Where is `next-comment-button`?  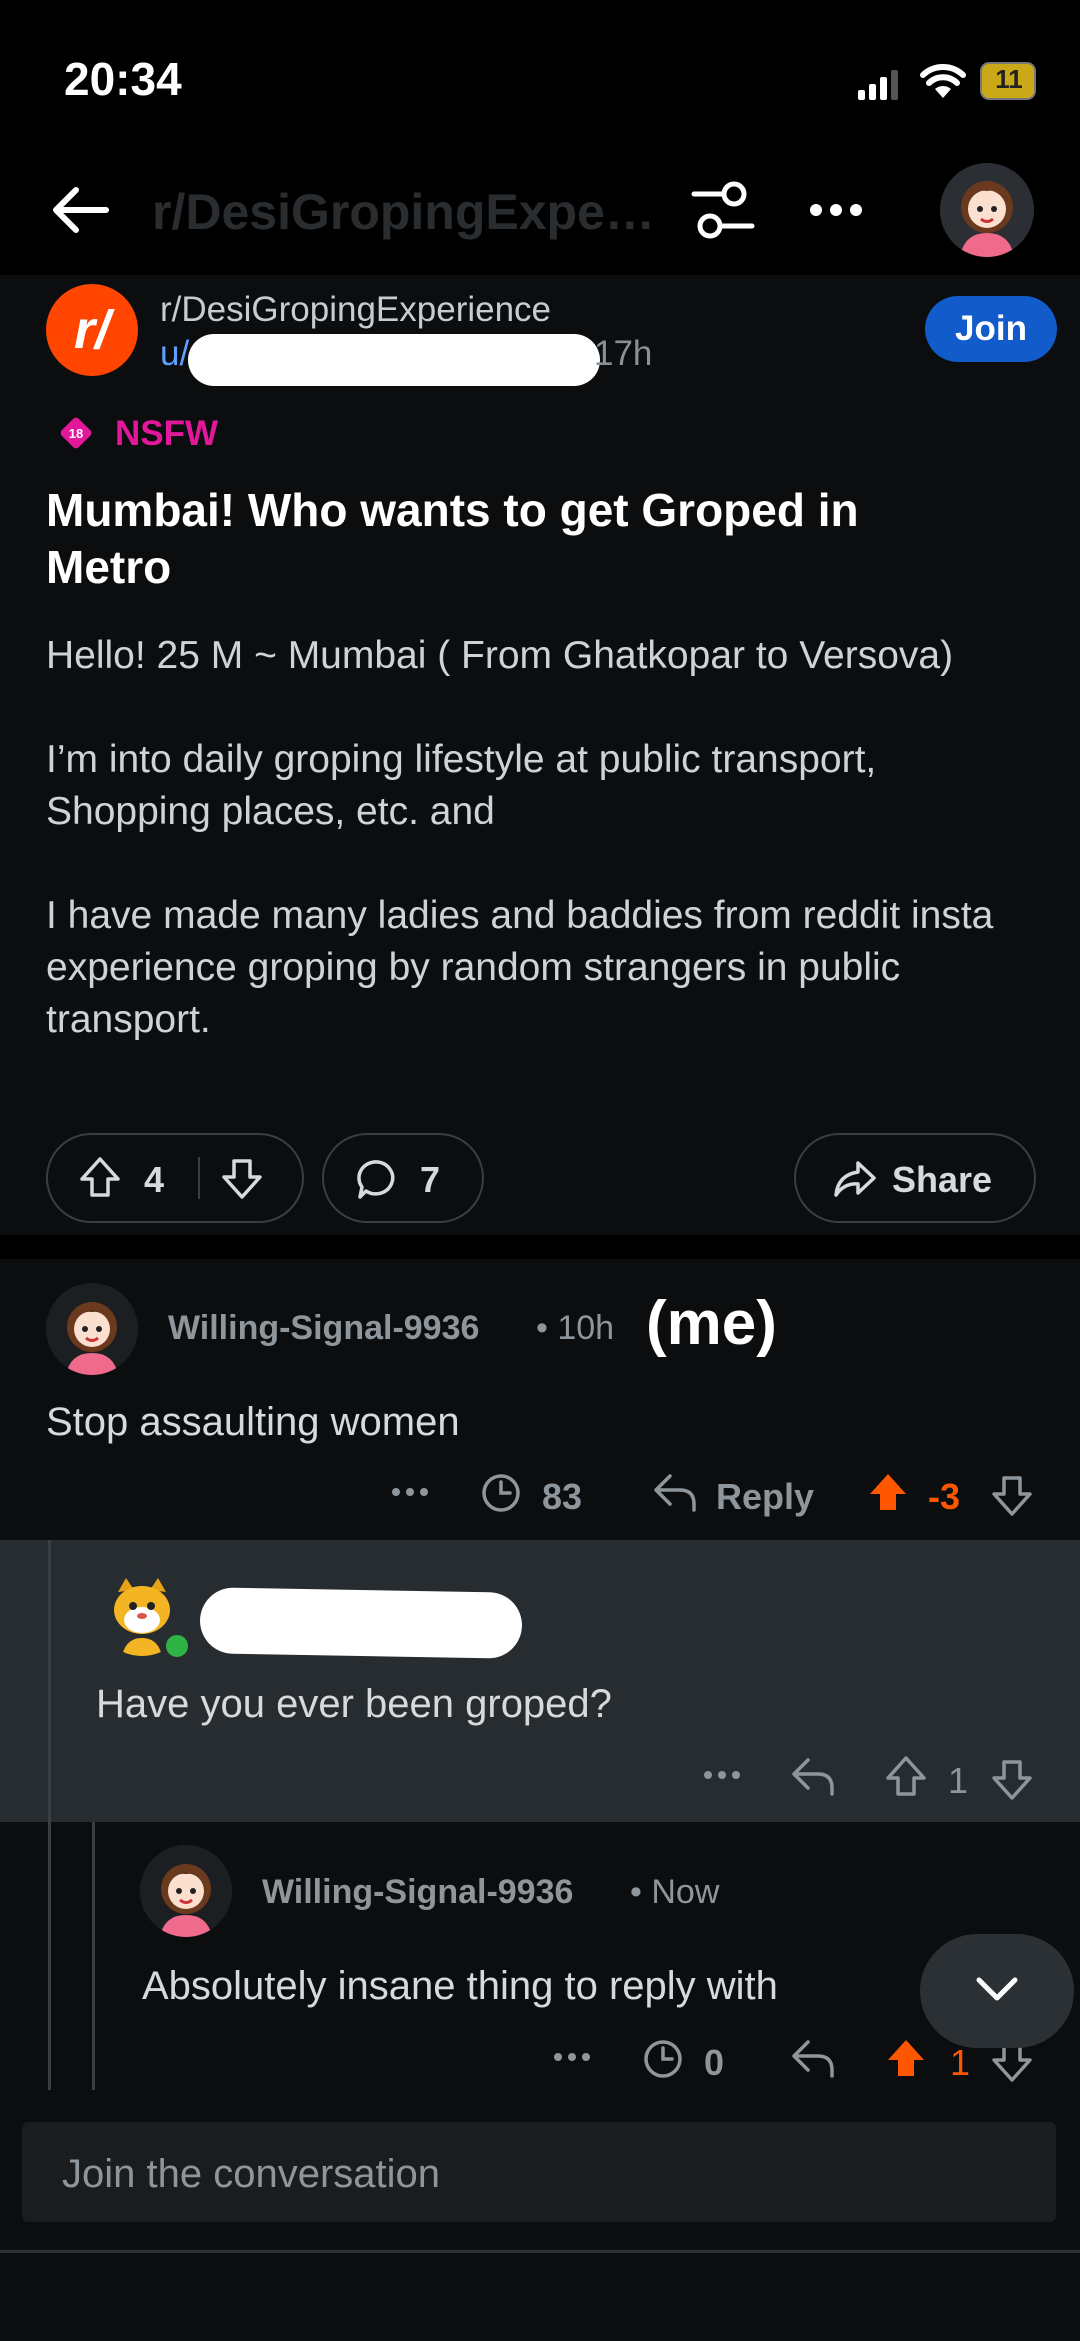 next-comment-button is located at coordinates (997, 1991).